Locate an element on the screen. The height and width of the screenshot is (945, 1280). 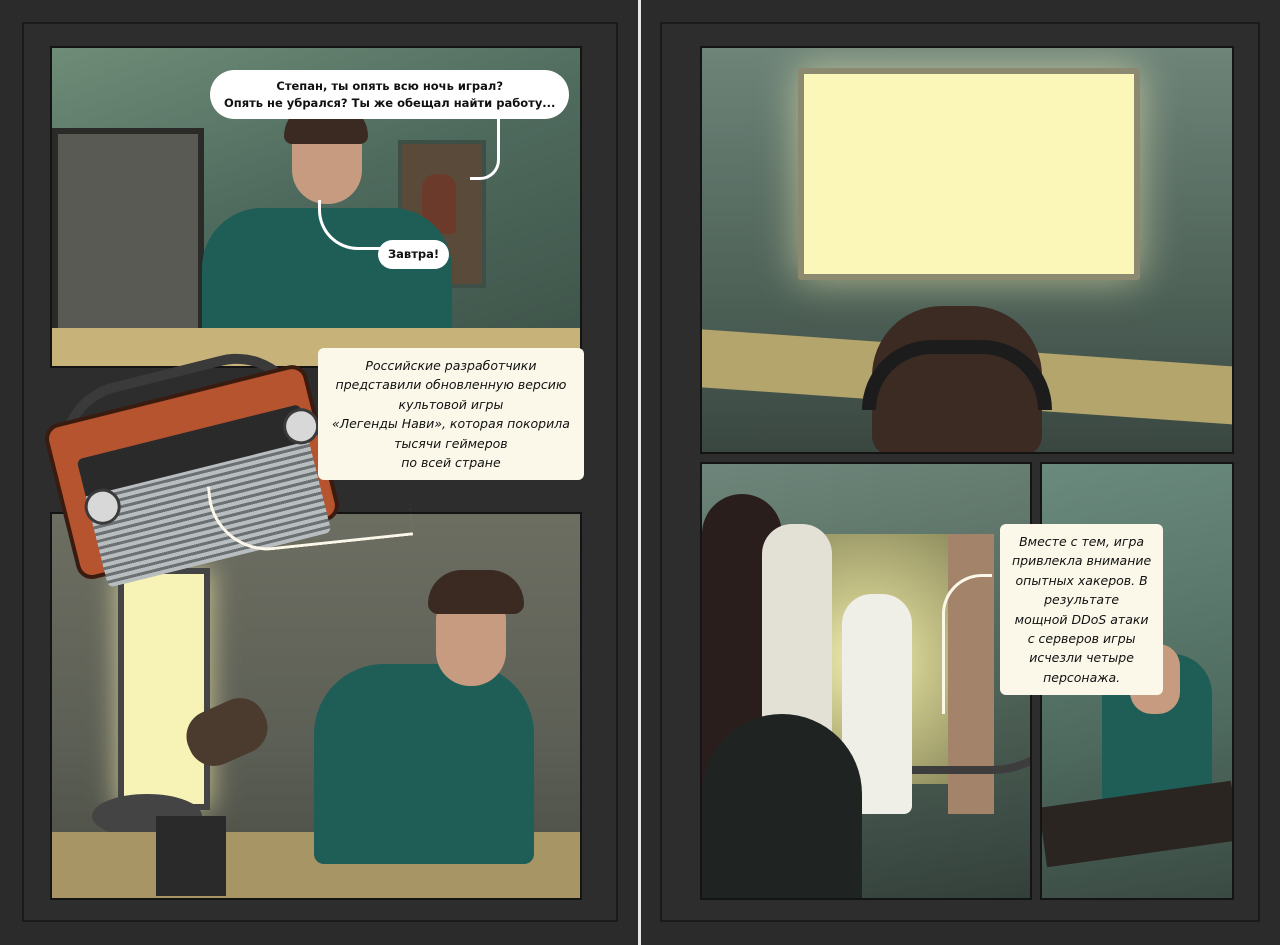
stepan-hair is located at coordinates (476, 592).